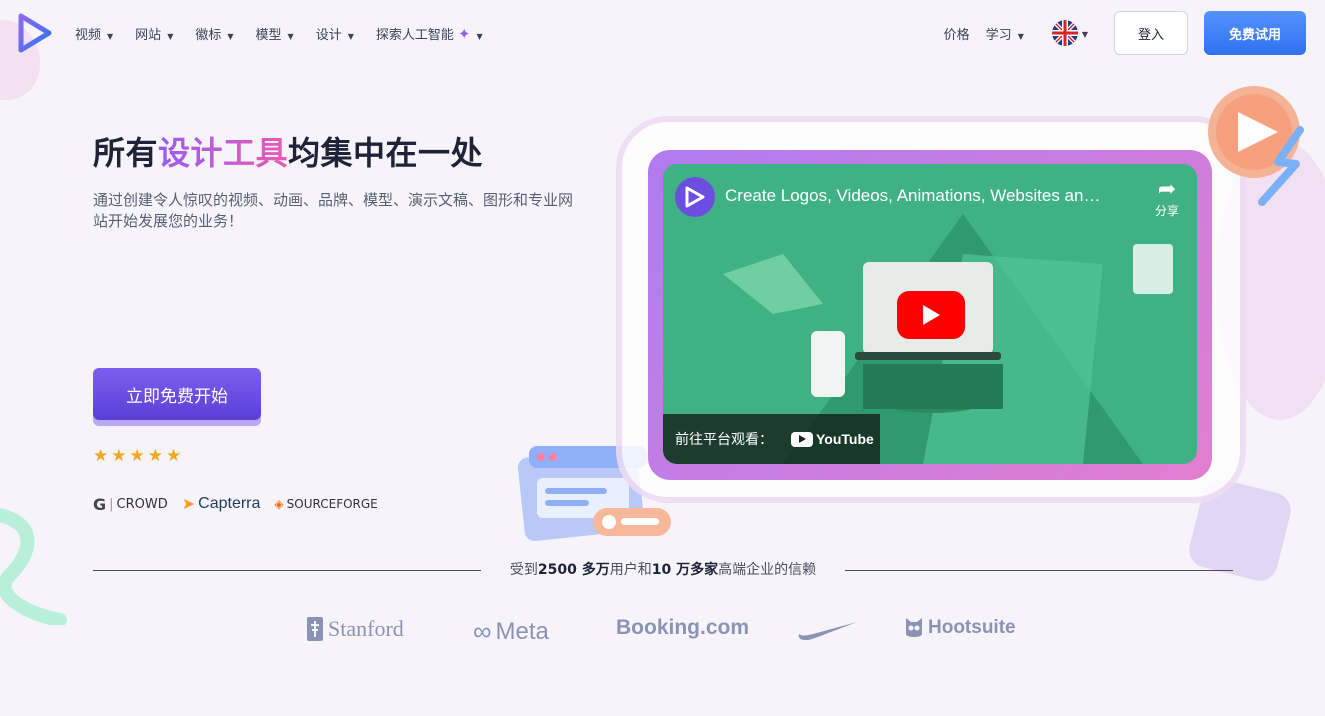 The image size is (1325, 716). Describe the element at coordinates (464, 33) in the screenshot. I see `sparkle-icon: ✦` at that location.